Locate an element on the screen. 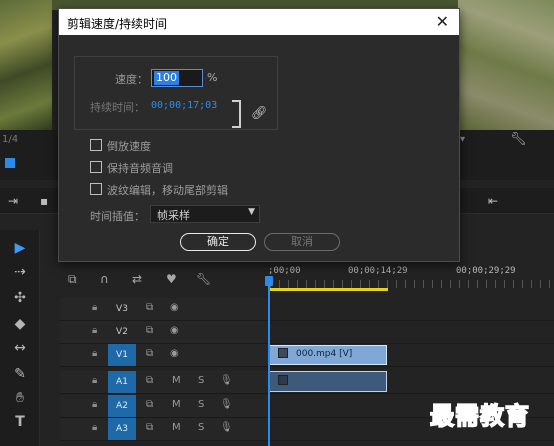  wrench-icon: 🔧︎ is located at coordinates (518, 139).